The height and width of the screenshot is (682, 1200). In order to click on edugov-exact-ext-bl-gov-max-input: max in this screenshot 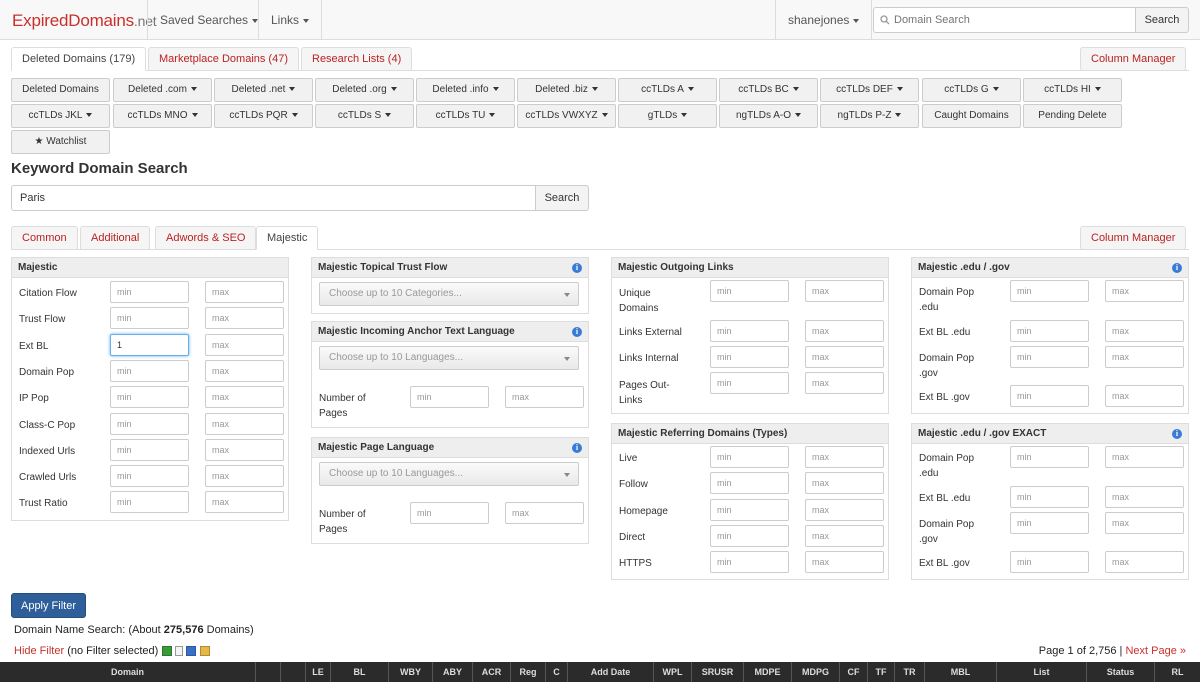, I will do `click(1144, 562)`.